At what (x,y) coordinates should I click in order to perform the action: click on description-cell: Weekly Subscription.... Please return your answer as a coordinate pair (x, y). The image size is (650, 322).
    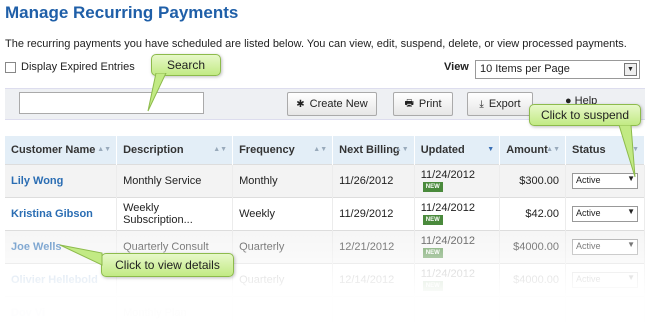
    Looking at the image, I should click on (175, 213).